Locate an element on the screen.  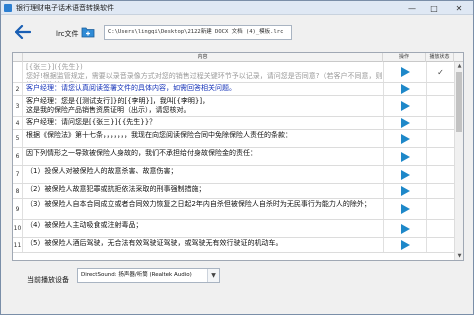
row-content: 客户经理：请问您是[{张三}]{{先生}}？ is located at coordinates (91, 122).